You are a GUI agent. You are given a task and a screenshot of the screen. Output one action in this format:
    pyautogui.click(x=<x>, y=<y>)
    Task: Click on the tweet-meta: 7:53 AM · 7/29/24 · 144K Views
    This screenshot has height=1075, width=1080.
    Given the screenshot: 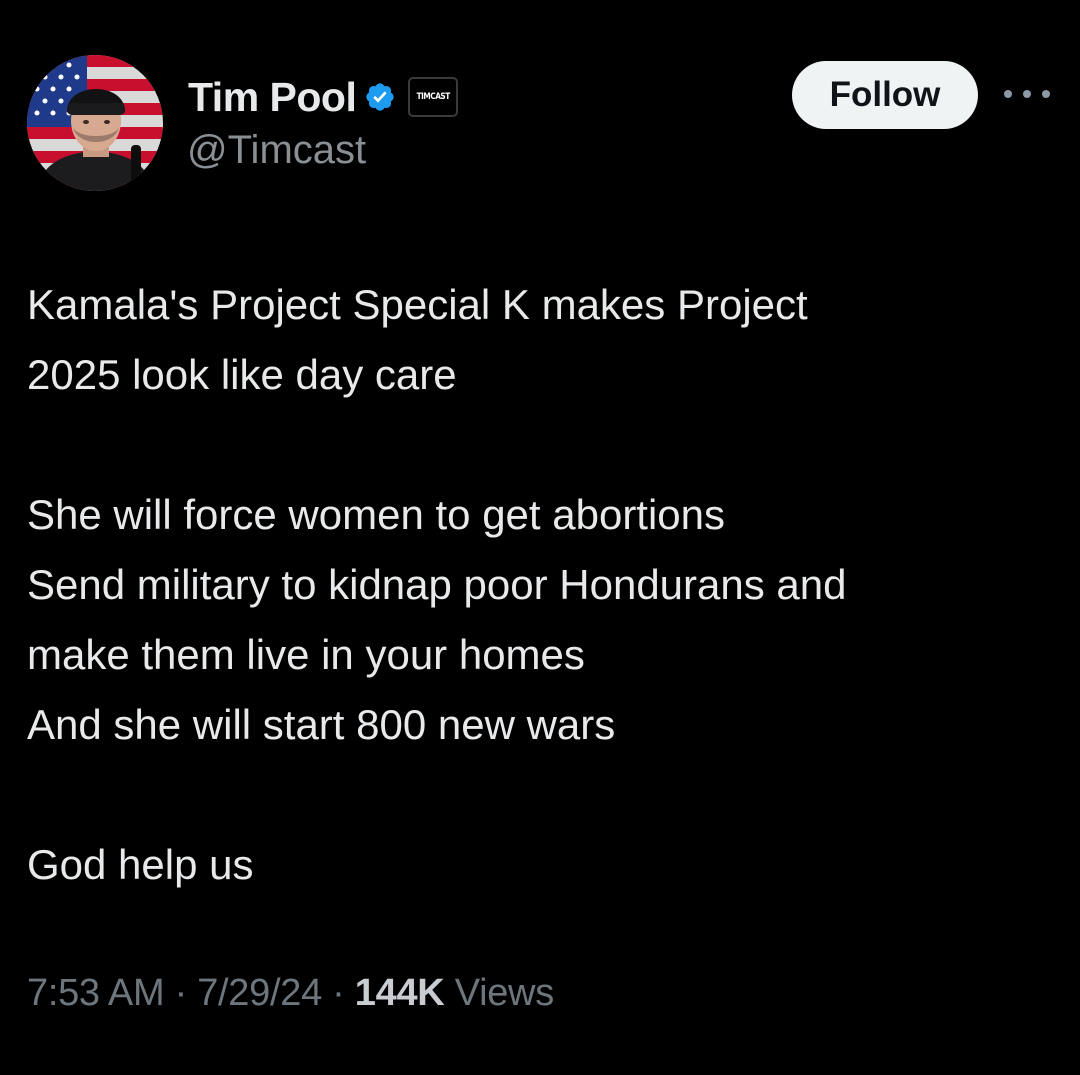 What is the action you would take?
    pyautogui.click(x=290, y=993)
    